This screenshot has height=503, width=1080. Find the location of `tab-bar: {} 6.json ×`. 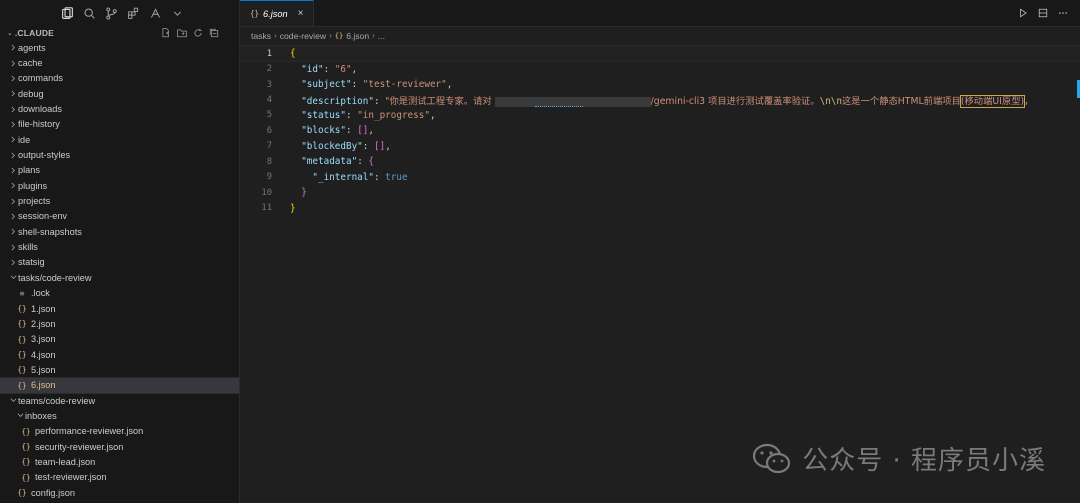

tab-bar: {} 6.json × is located at coordinates (660, 13).